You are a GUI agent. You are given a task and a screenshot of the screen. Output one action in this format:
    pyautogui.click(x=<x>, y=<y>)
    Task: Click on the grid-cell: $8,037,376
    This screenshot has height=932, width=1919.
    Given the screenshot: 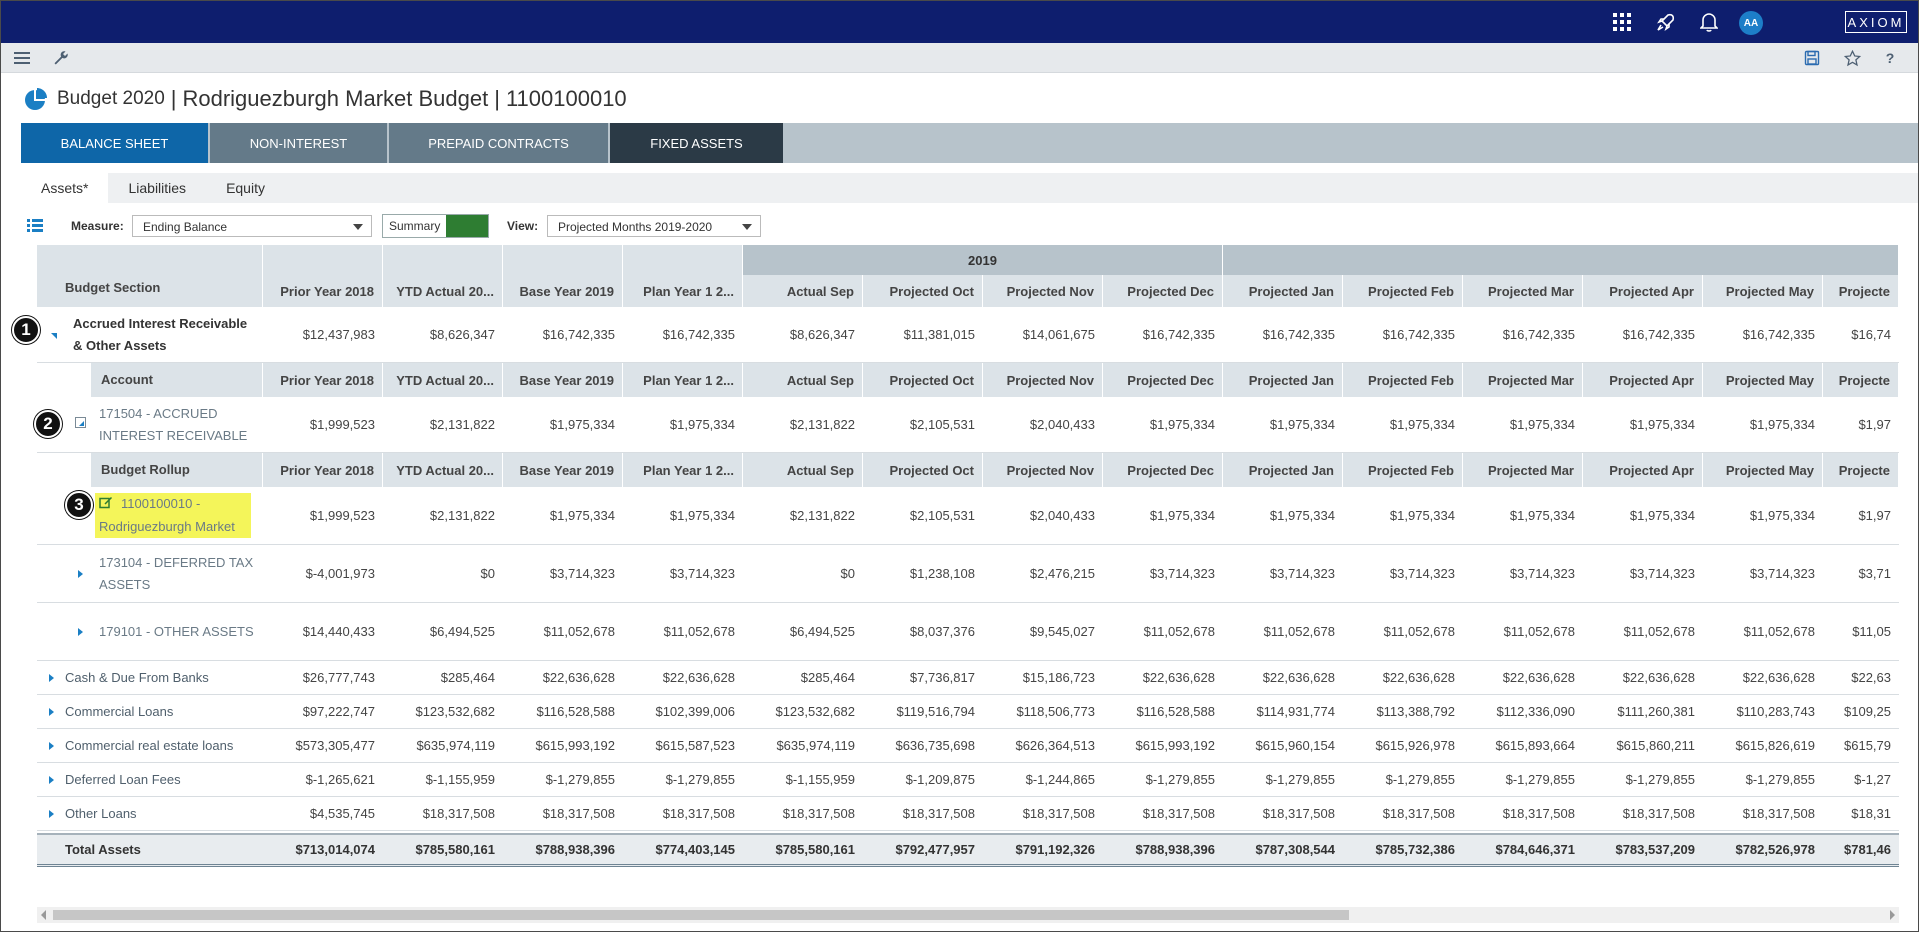 What is the action you would take?
    pyautogui.click(x=923, y=631)
    